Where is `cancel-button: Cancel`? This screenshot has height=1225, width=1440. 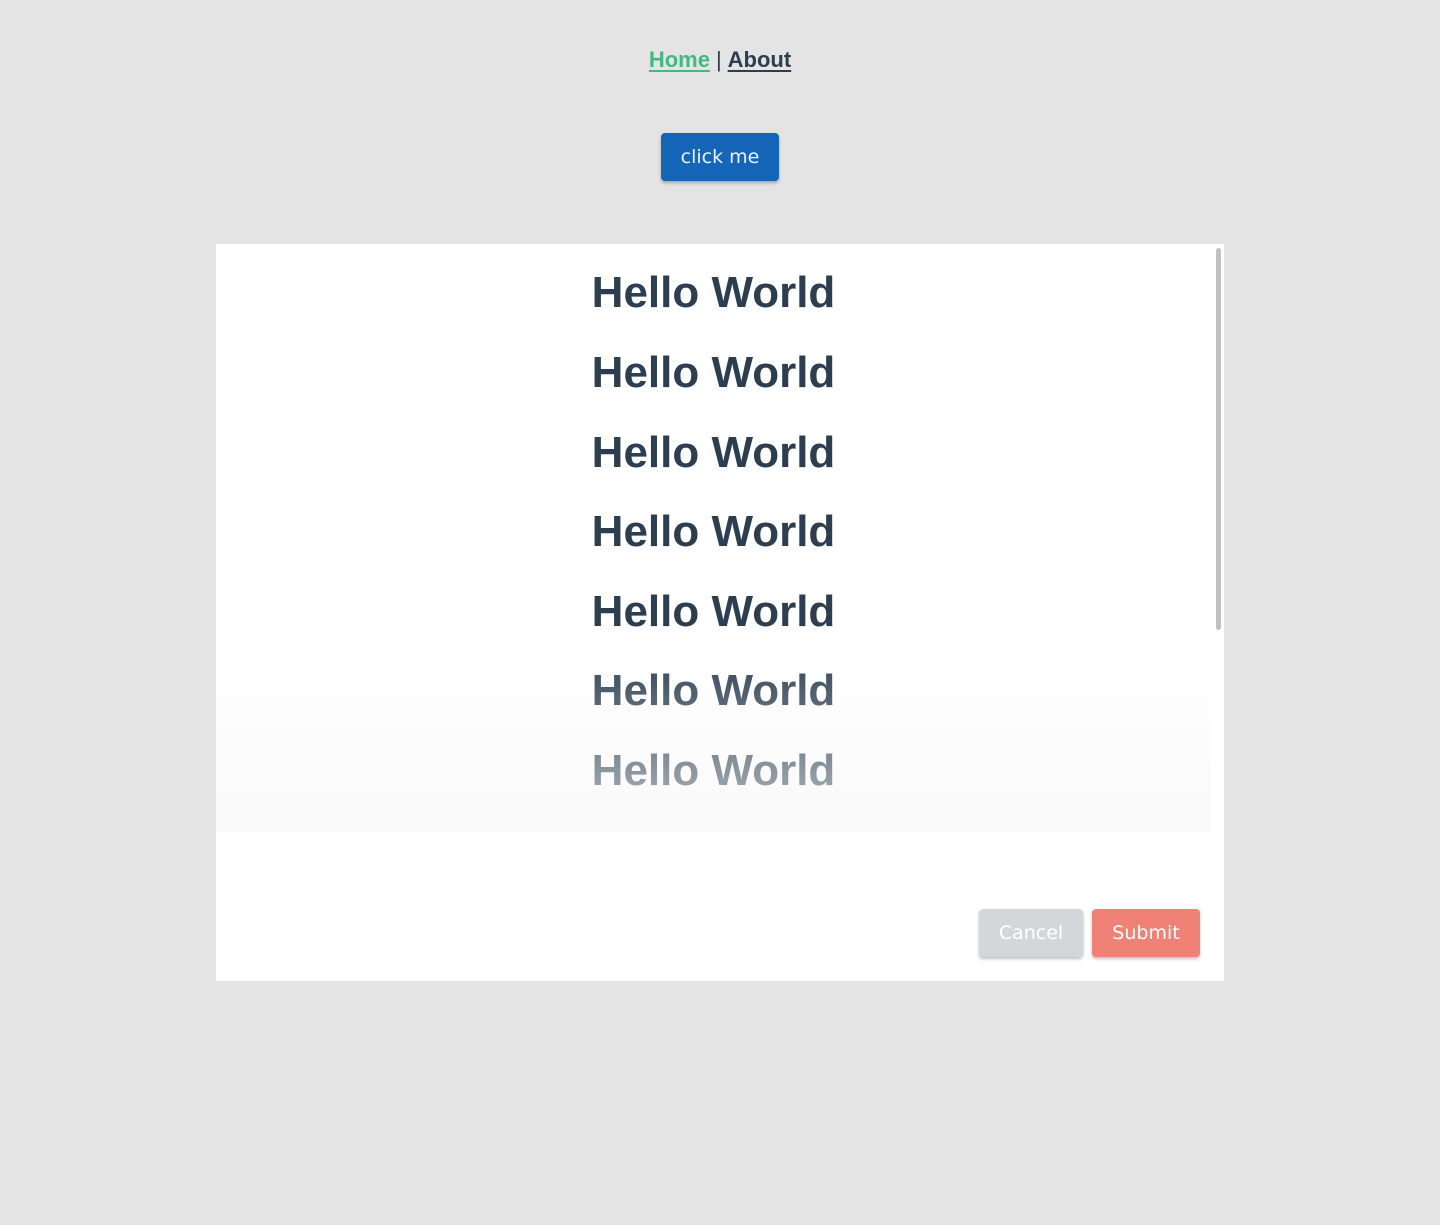
cancel-button: Cancel is located at coordinates (1031, 933).